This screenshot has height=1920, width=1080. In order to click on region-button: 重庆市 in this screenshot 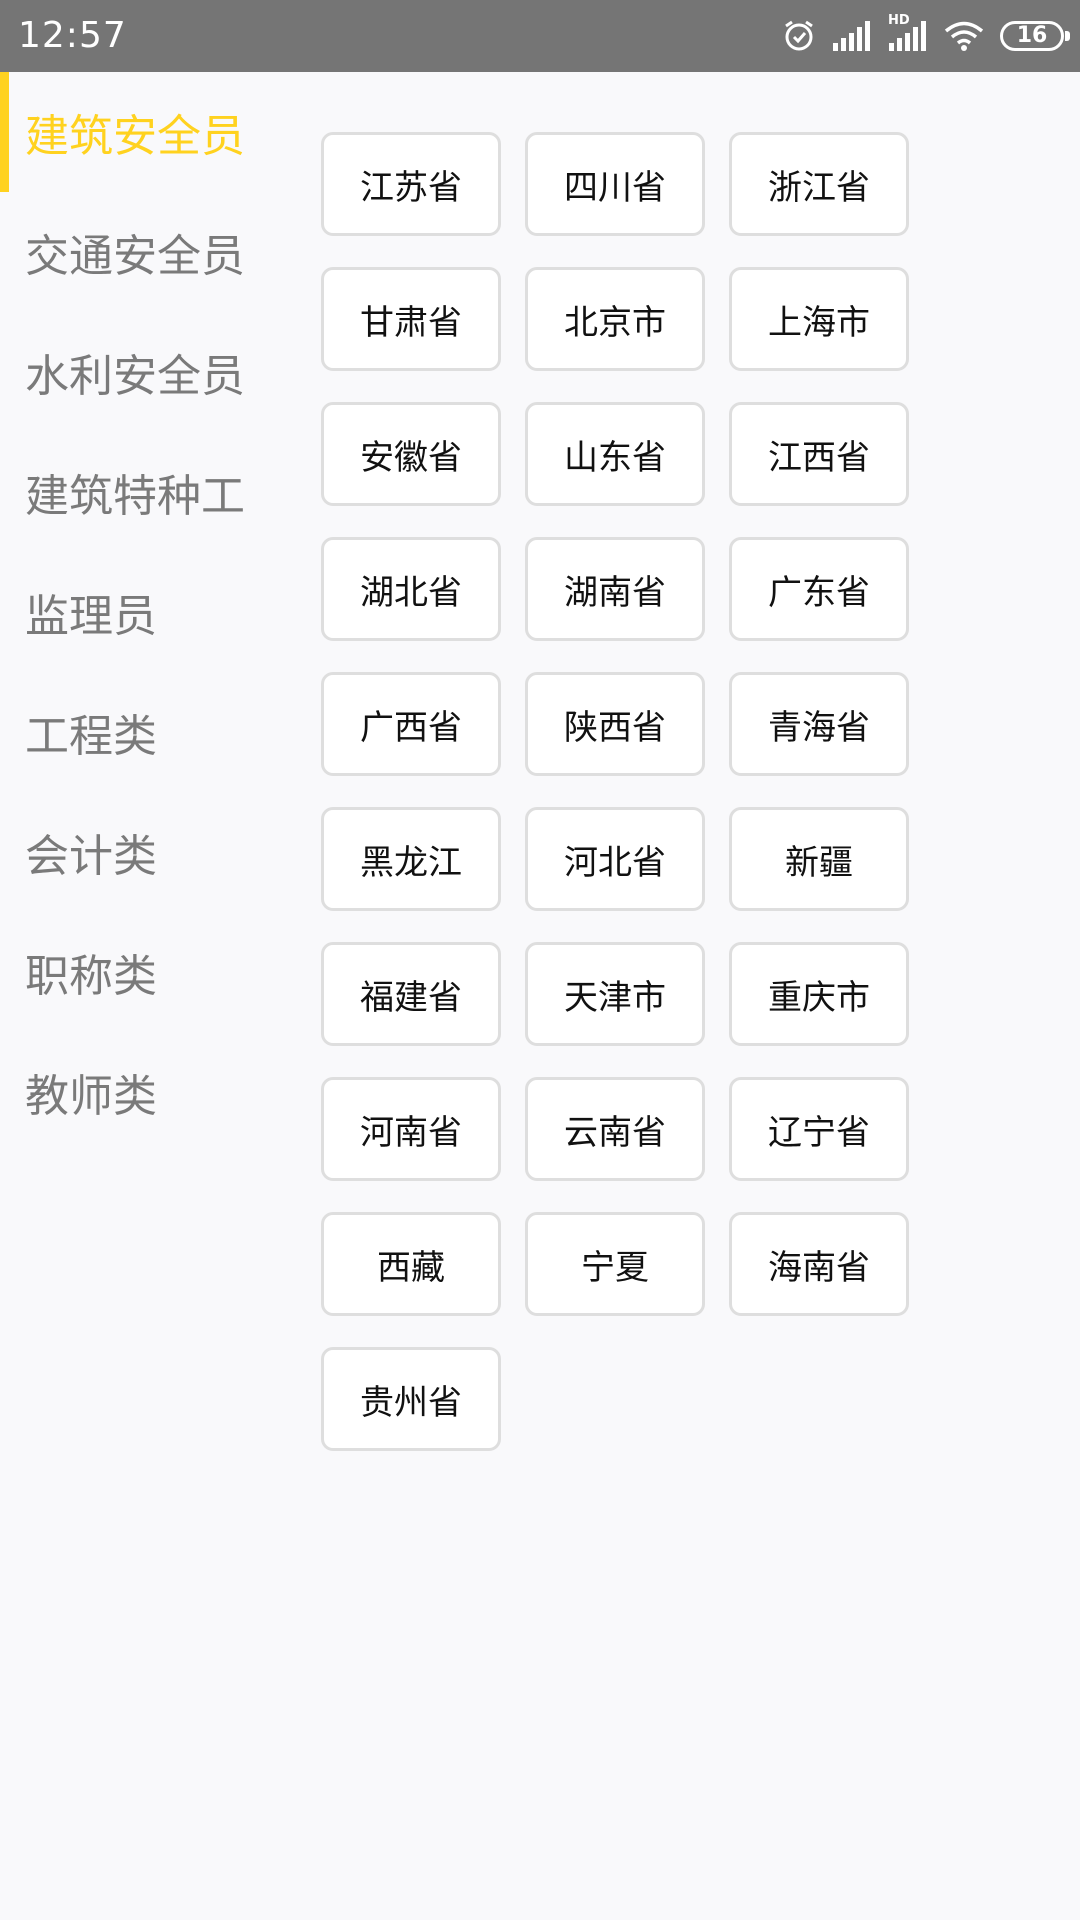, I will do `click(819, 994)`.